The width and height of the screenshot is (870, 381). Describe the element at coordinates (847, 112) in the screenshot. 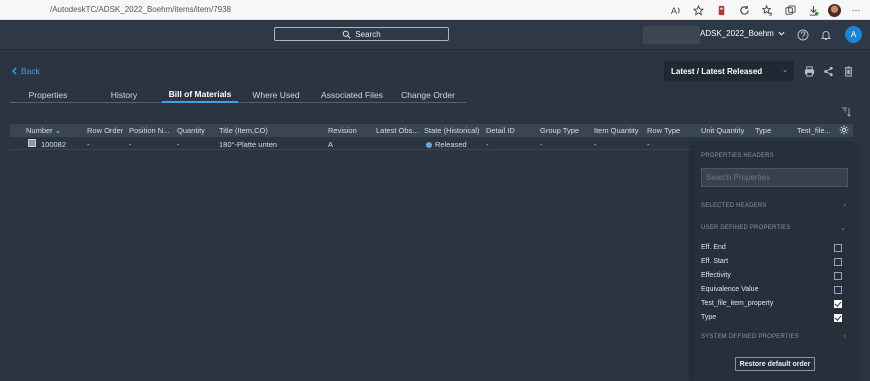

I see `column-filter-icon` at that location.